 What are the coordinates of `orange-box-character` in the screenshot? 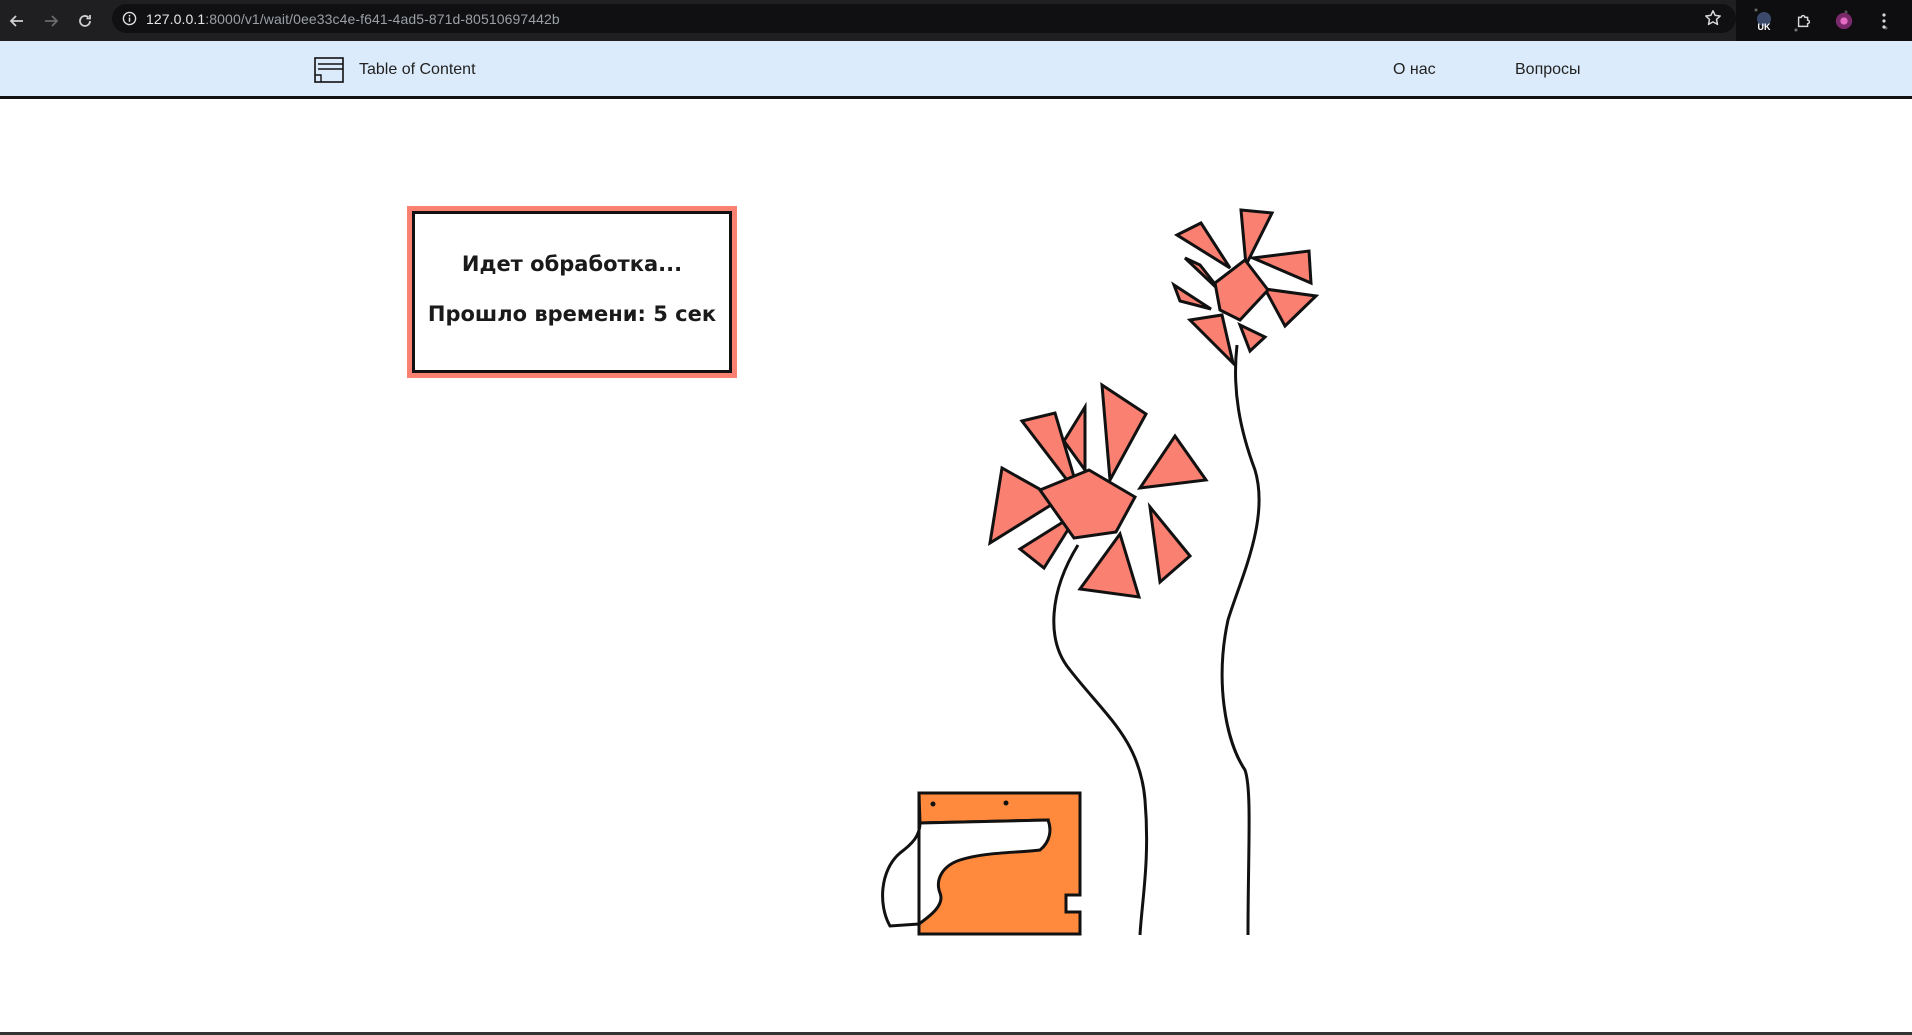 It's located at (981, 863).